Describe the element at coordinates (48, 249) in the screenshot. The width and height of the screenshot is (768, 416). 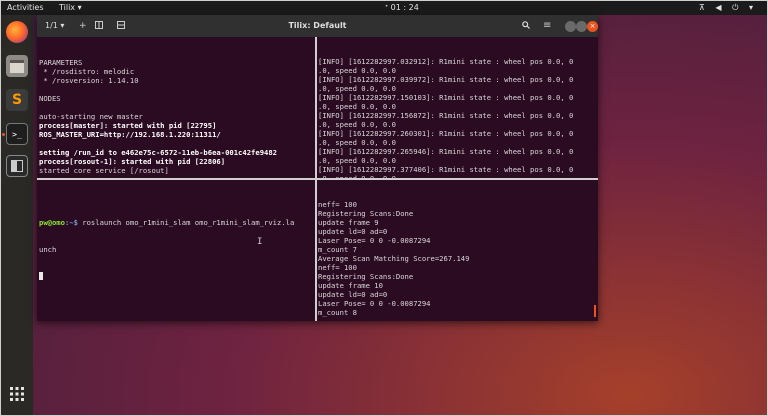
I see `command-wrap-line: unch` at that location.